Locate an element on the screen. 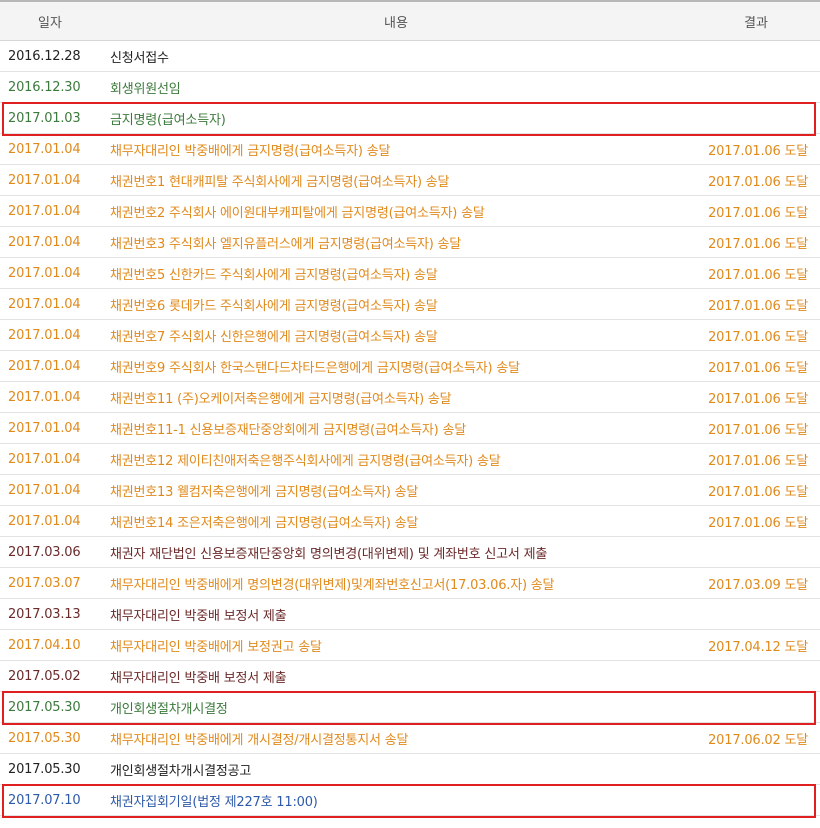  row-content: 개인회생절차개시결정공고 is located at coordinates (396, 769).